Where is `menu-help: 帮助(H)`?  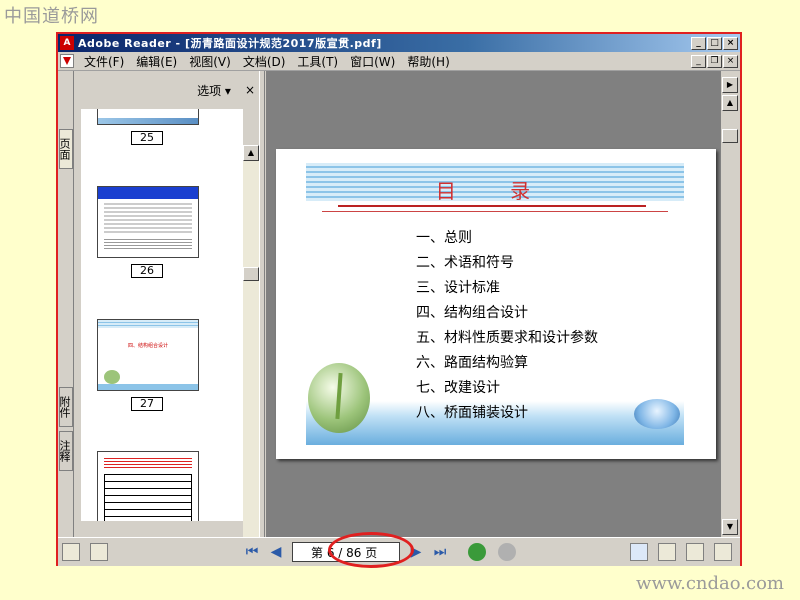
menu-help: 帮助(H) is located at coordinates (428, 61).